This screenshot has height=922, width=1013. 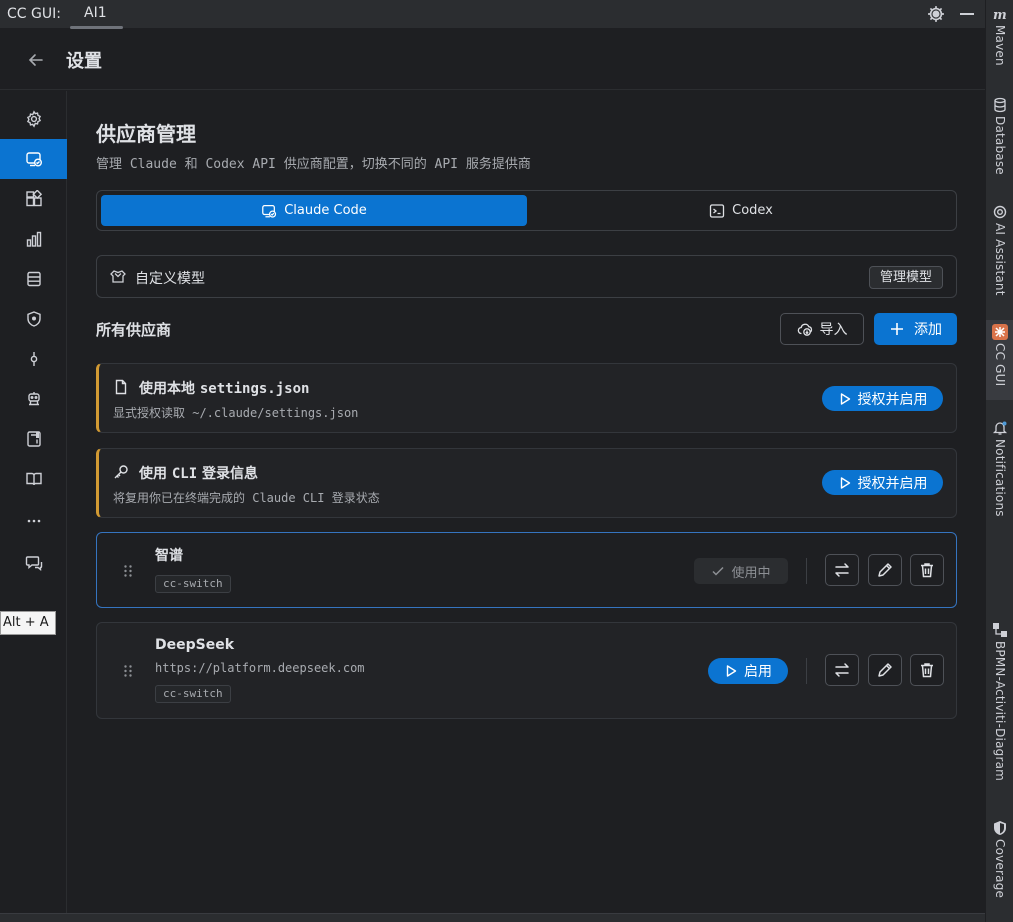 I want to click on cli-tabs: Claude Code Codex, so click(x=526, y=210).